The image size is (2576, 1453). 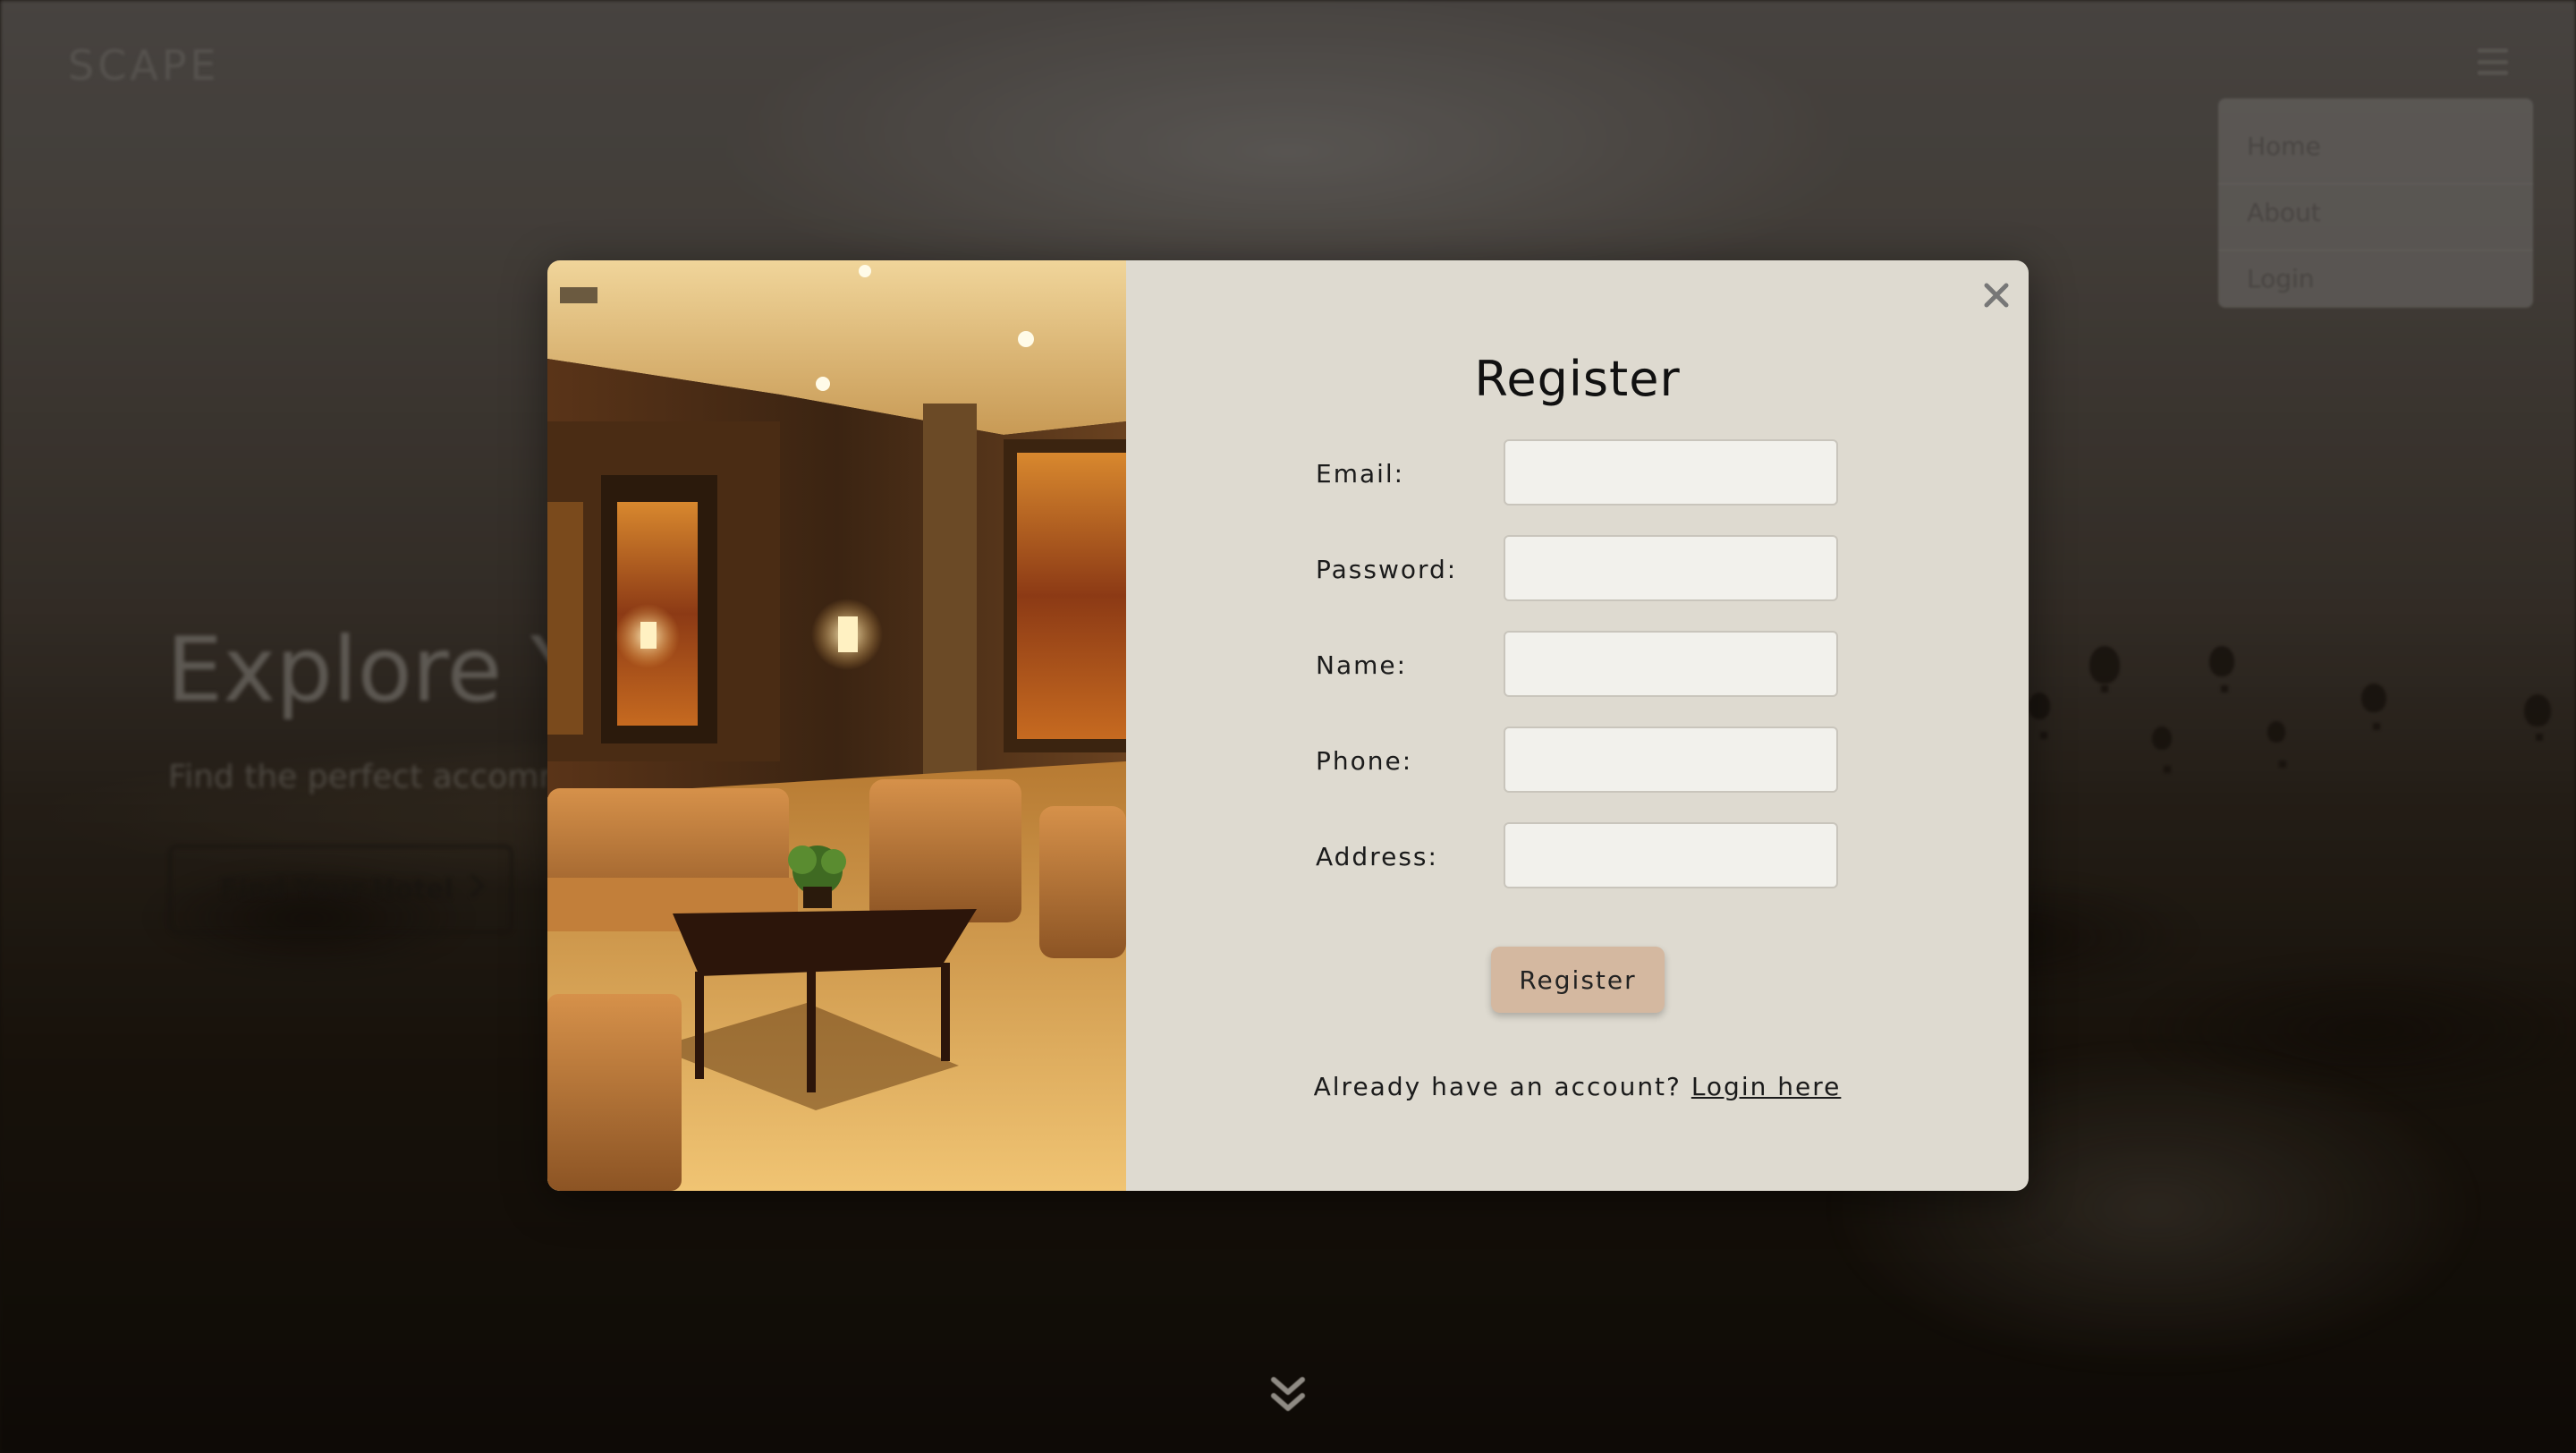 What do you see at coordinates (1387, 569) in the screenshot?
I see `password-label: Password:` at bounding box center [1387, 569].